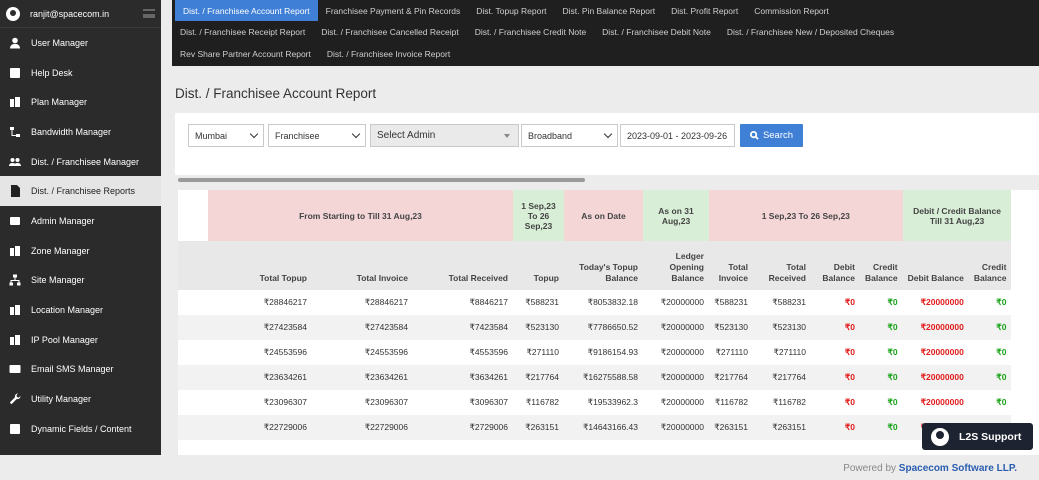 The image size is (1039, 480). I want to click on sidebar-item-location-manager: Location Manager, so click(80, 310).